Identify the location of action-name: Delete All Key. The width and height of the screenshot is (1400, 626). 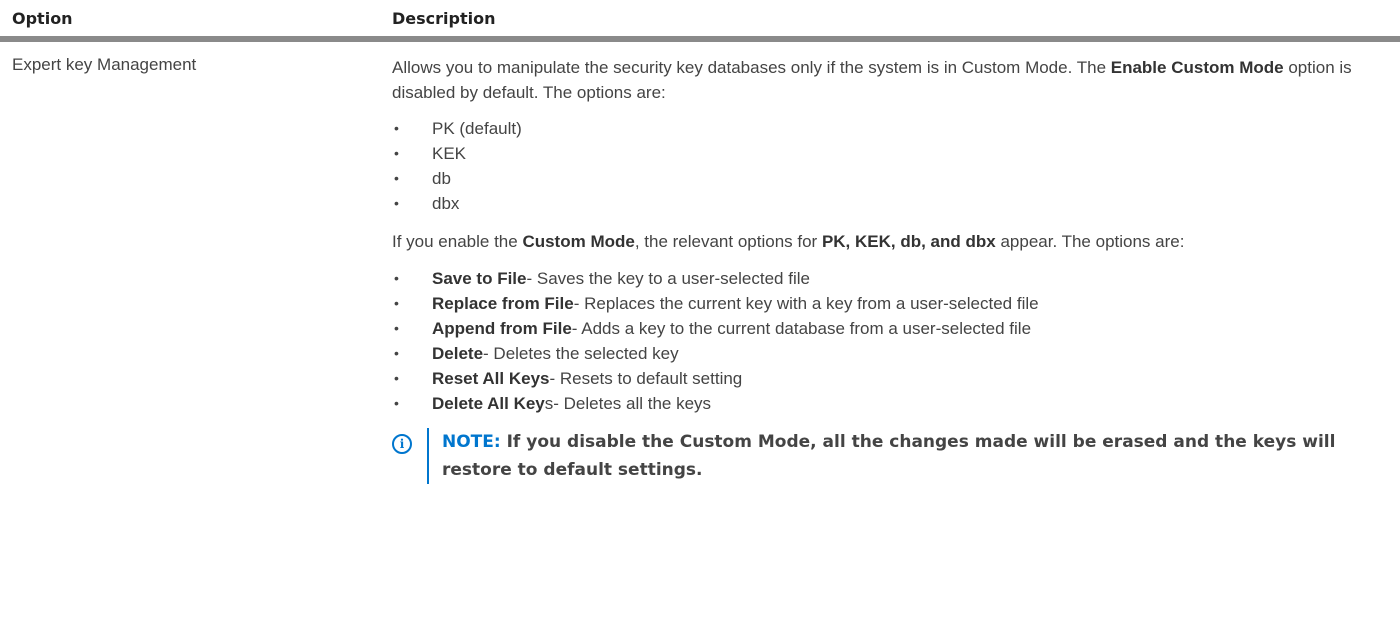
(488, 403).